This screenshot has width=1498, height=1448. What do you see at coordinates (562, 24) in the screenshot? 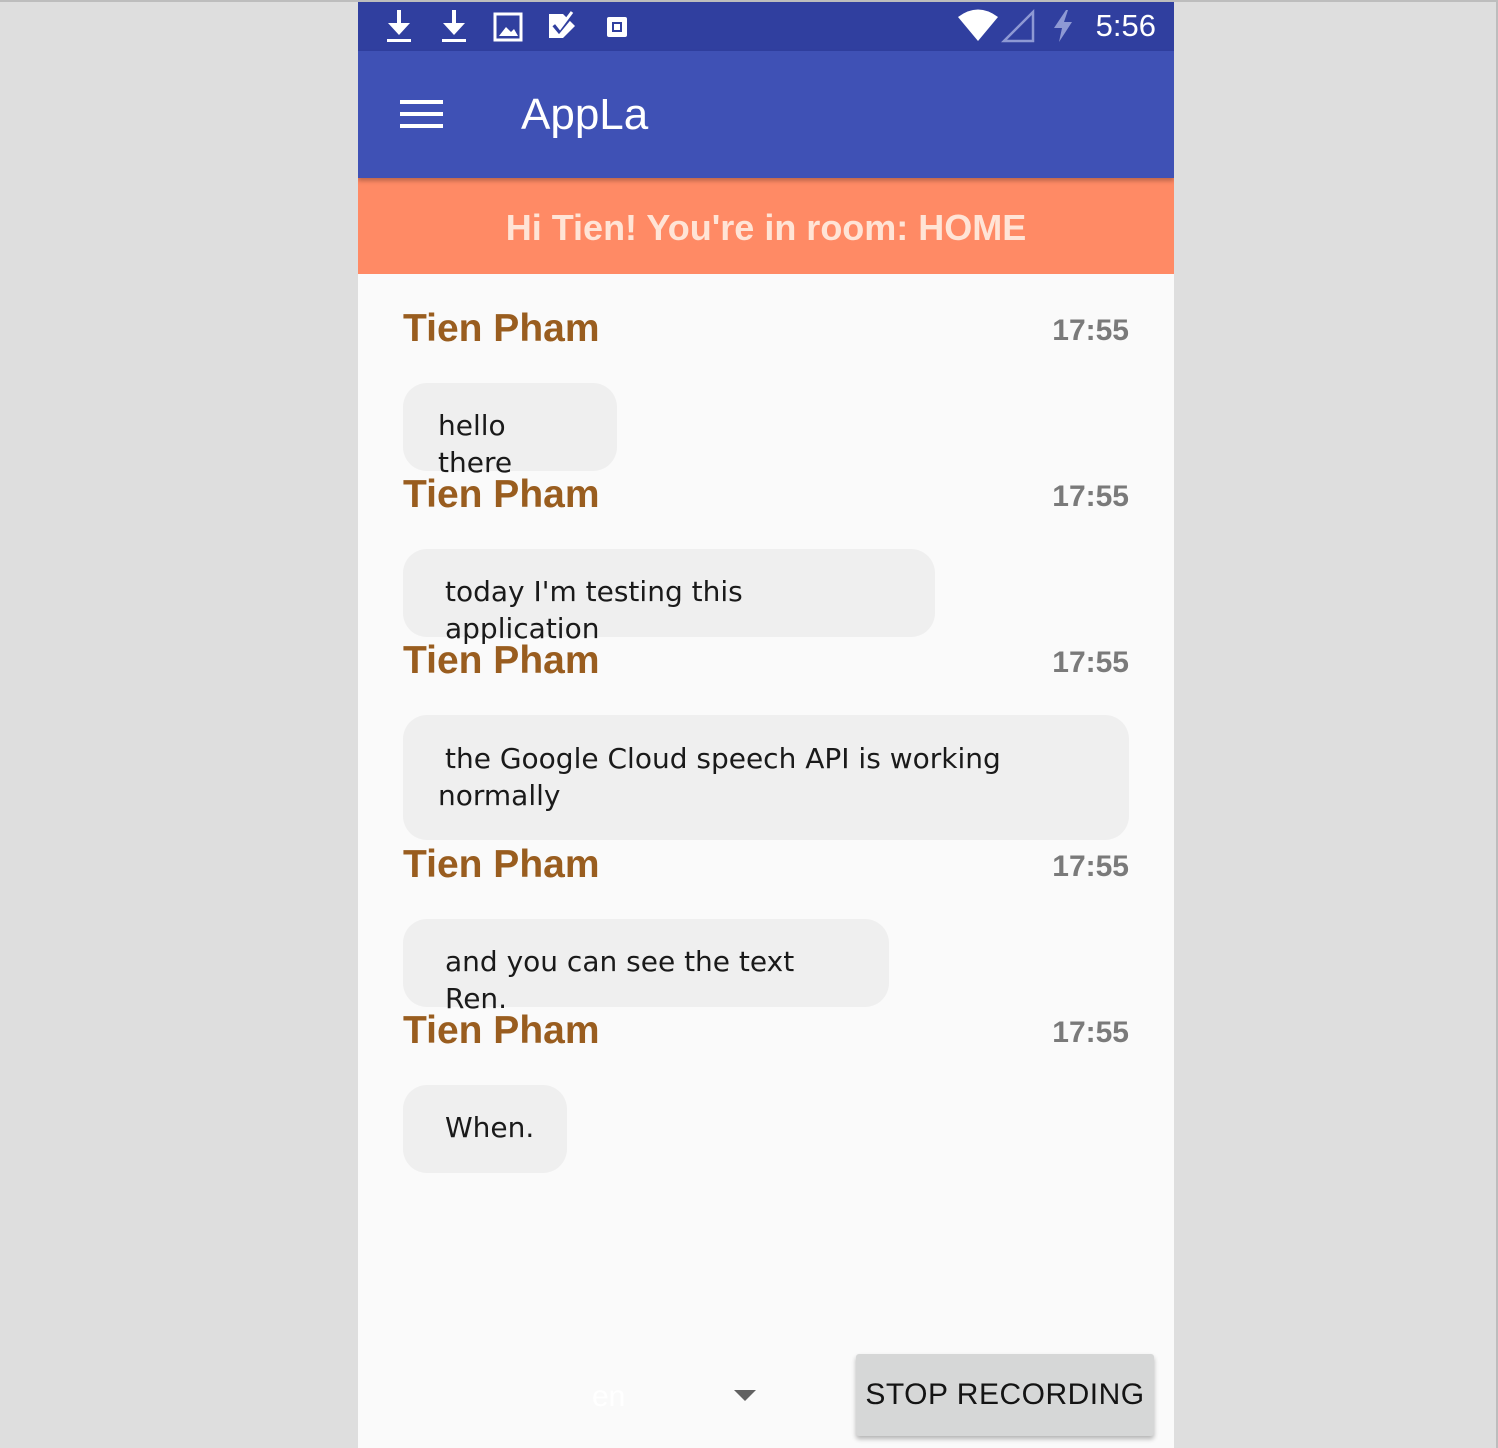
I see `tasks-icon` at bounding box center [562, 24].